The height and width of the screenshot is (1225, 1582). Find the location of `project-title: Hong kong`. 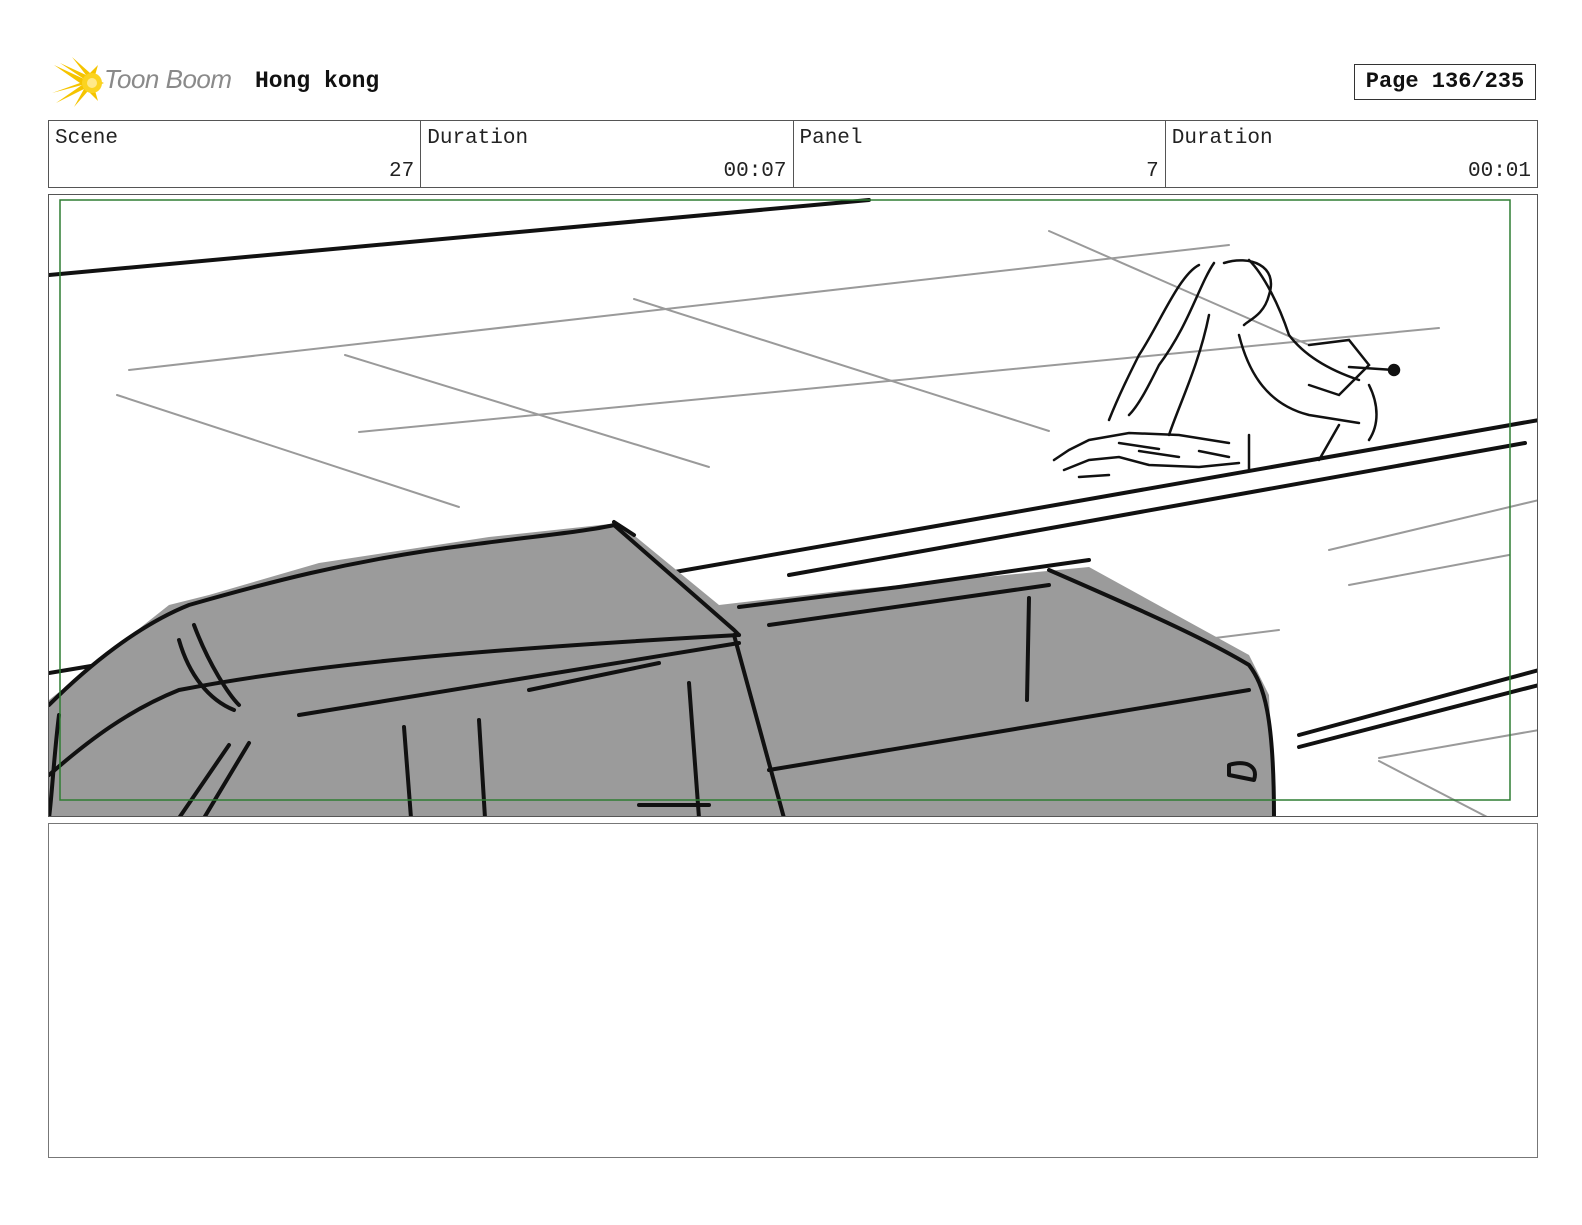

project-title: Hong kong is located at coordinates (317, 81).